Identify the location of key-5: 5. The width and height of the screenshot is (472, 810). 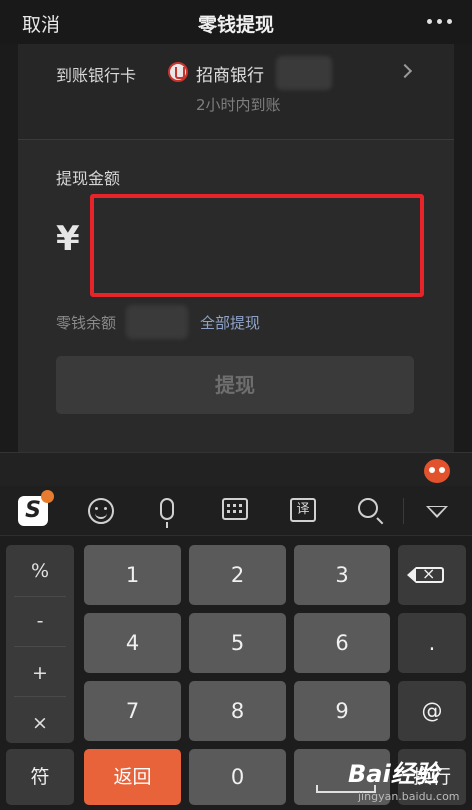
(237, 643).